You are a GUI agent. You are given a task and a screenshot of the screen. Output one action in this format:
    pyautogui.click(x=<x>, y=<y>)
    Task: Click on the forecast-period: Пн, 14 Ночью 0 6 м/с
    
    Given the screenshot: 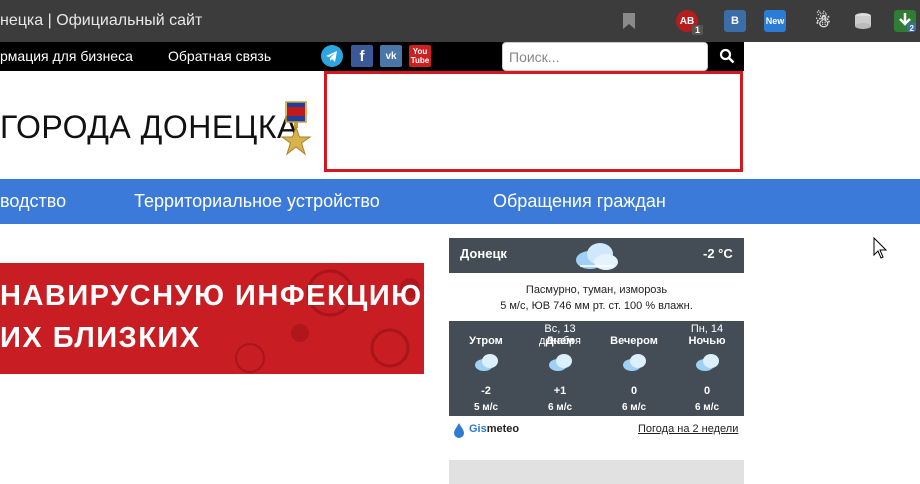 What is the action you would take?
    pyautogui.click(x=707, y=368)
    